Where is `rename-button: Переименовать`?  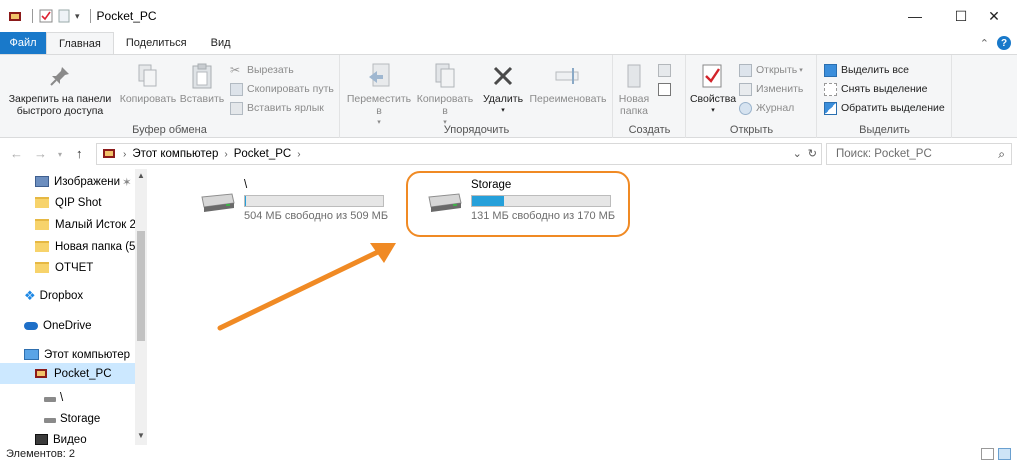
rename-button: Переименовать is located at coordinates (568, 83).